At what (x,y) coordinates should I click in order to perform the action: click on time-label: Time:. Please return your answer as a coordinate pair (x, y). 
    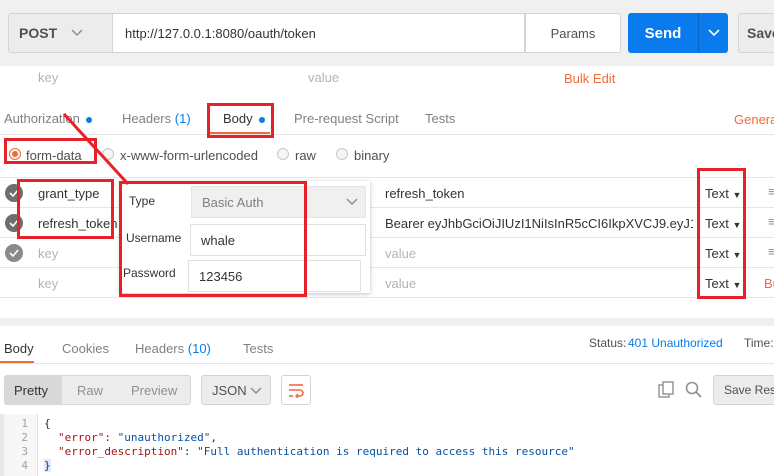
    Looking at the image, I should click on (759, 343).